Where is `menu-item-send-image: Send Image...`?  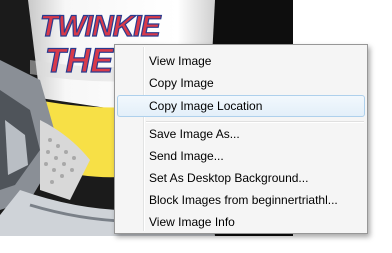 menu-item-send-image: Send Image... is located at coordinates (241, 157).